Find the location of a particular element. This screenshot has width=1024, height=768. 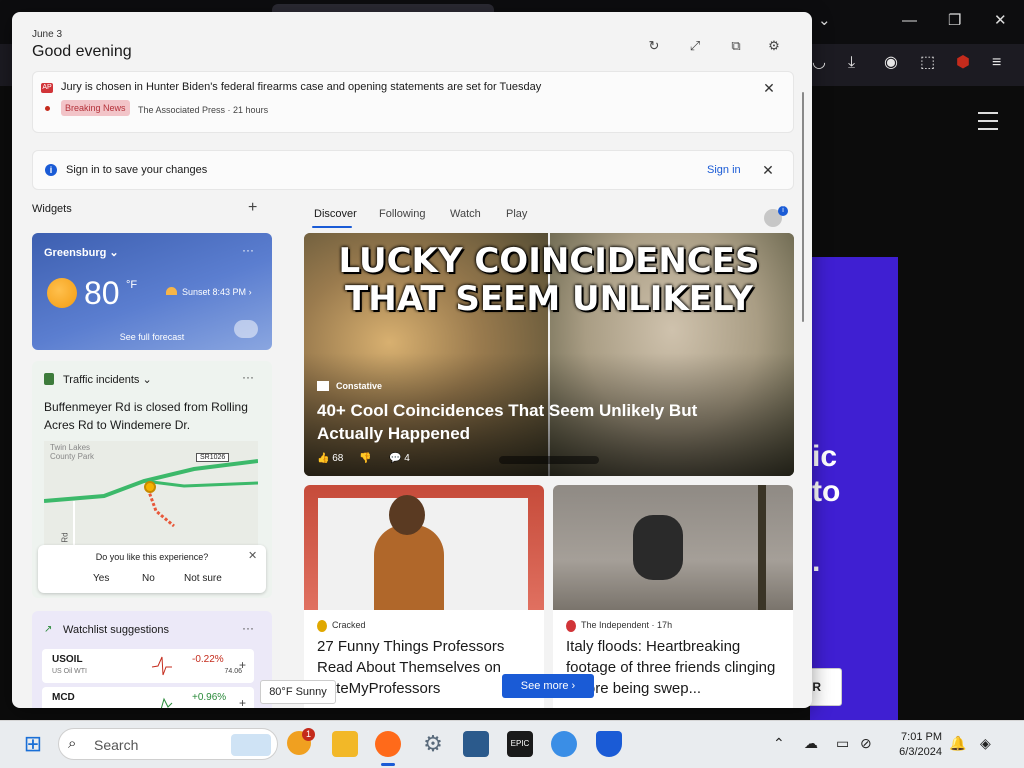

like-button: 👍 68 is located at coordinates (330, 458).